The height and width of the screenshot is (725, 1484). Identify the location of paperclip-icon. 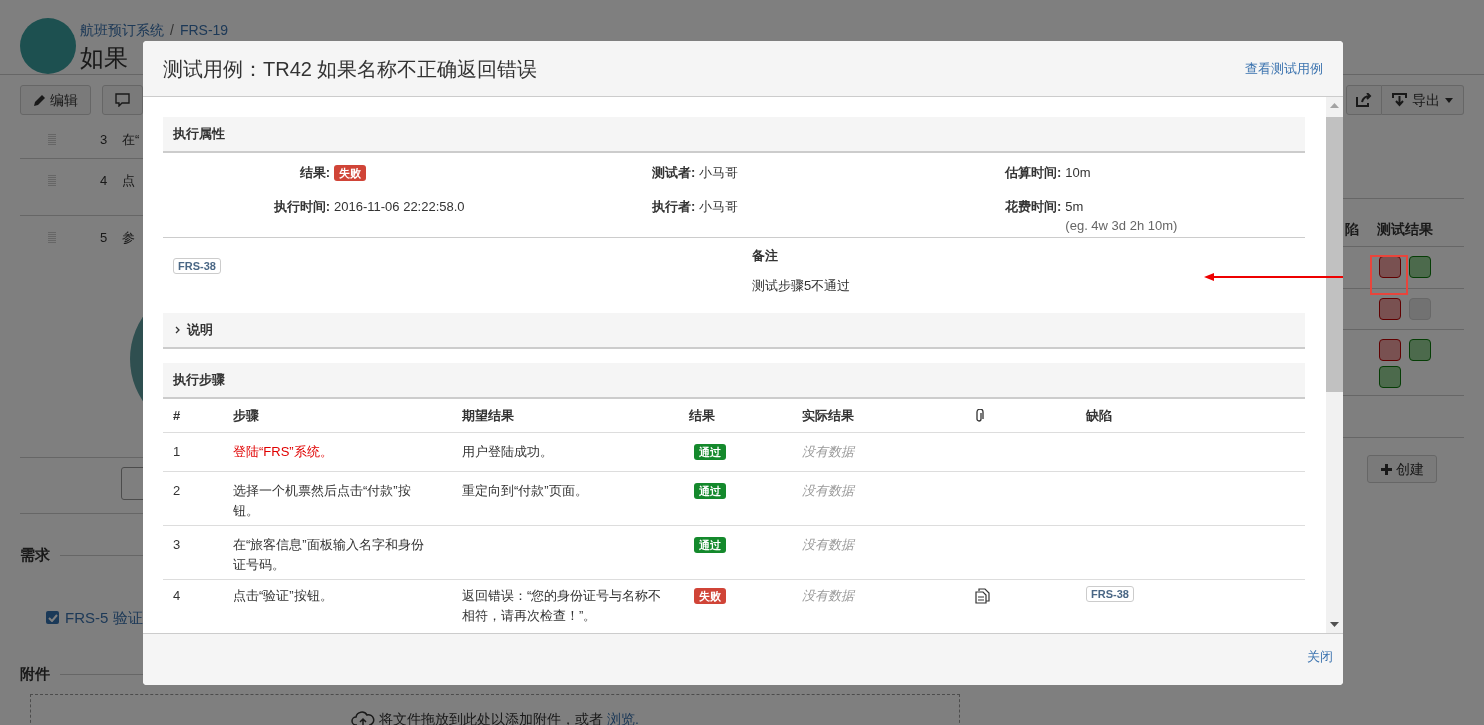
(979, 415).